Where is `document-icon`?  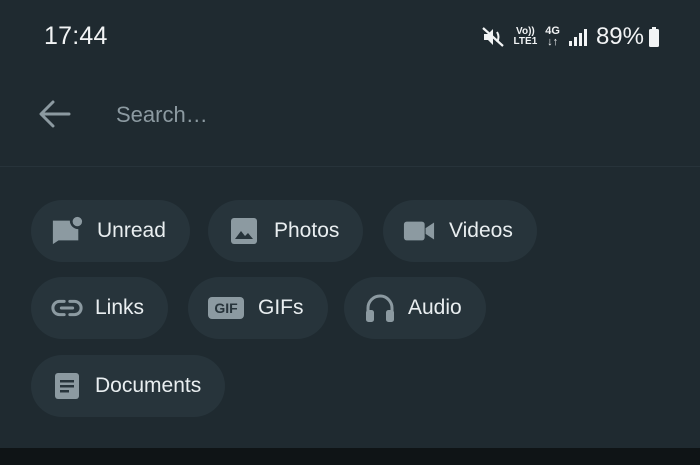 document-icon is located at coordinates (67, 386).